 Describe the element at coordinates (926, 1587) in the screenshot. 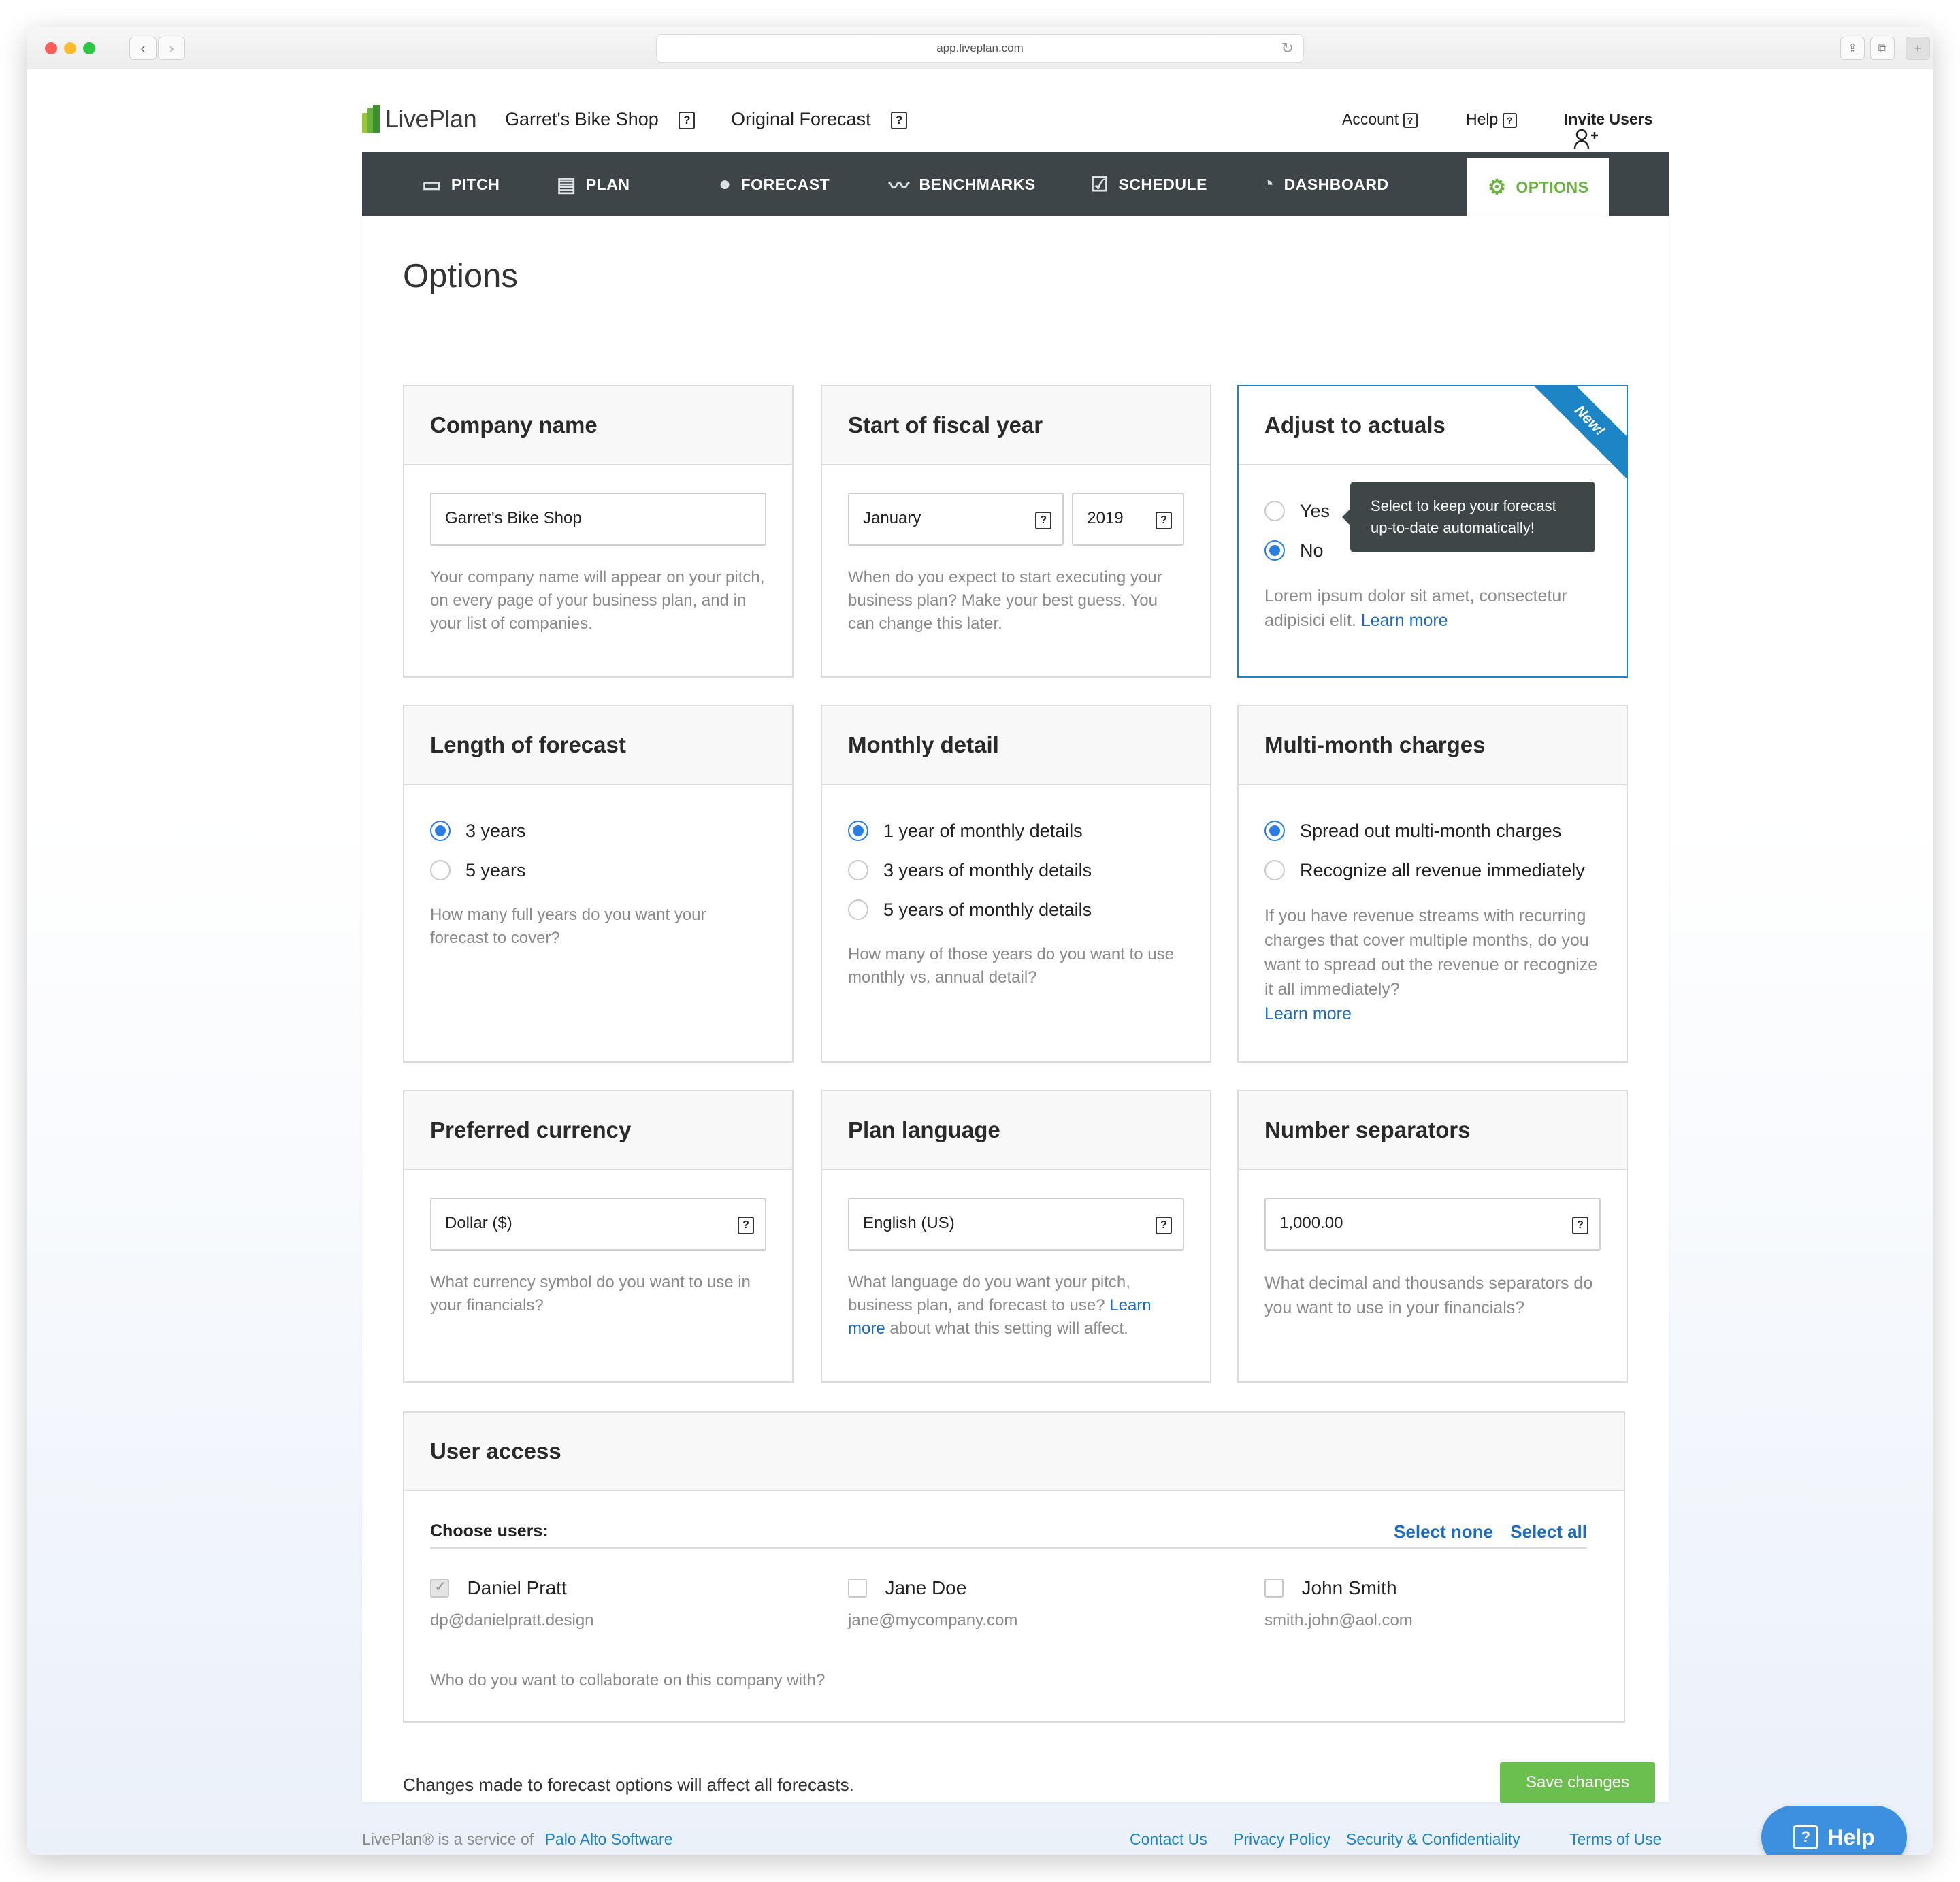

I see `user-name: Jane Doe` at that location.